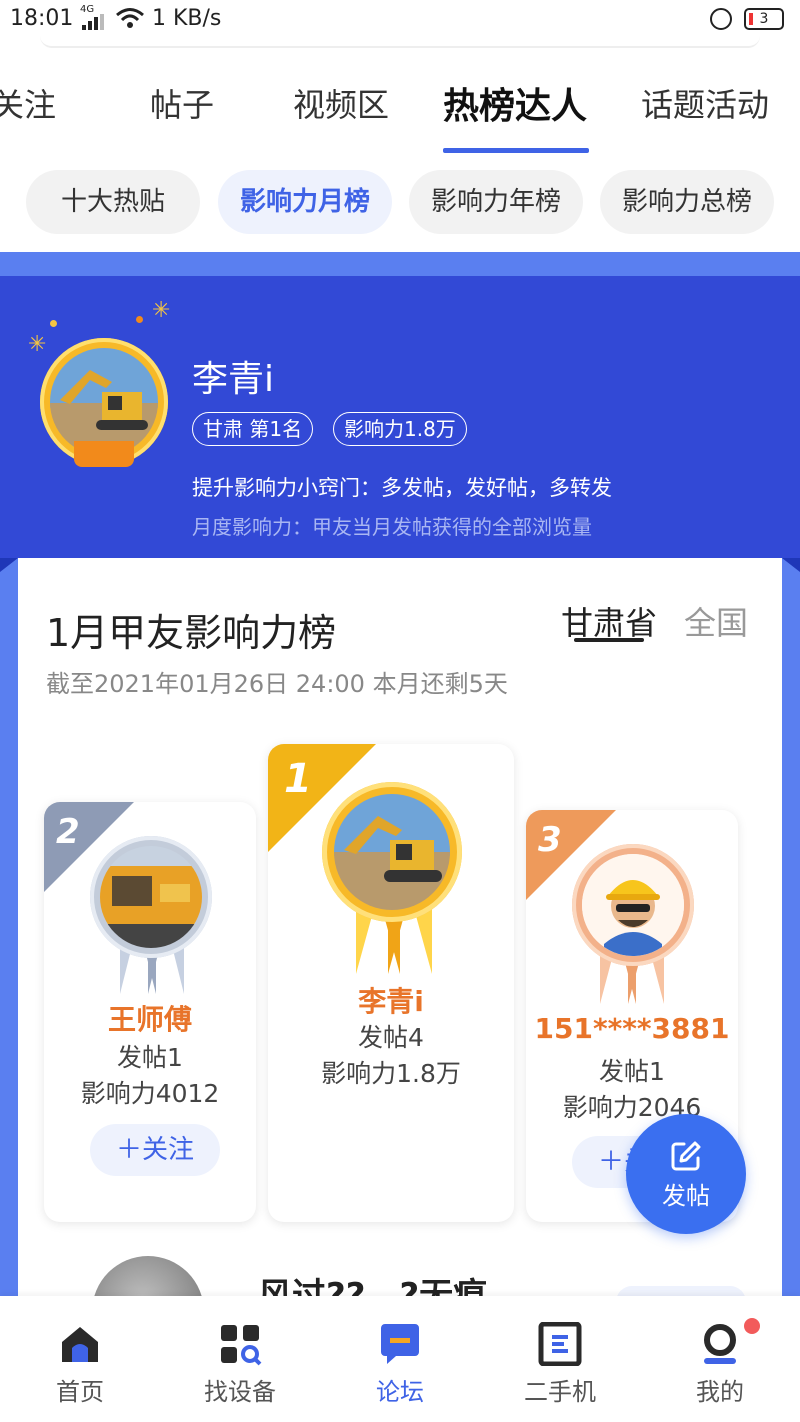  I want to click on search-bar-edge, so click(400, 42).